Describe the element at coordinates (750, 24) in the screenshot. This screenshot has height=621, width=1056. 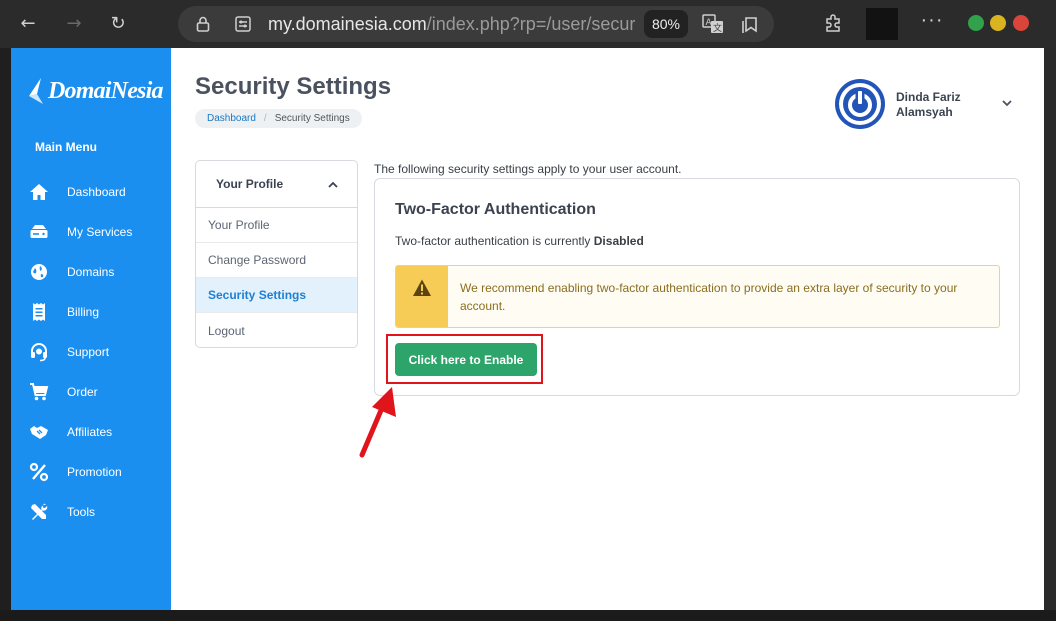
I see `reading-list-icon` at that location.